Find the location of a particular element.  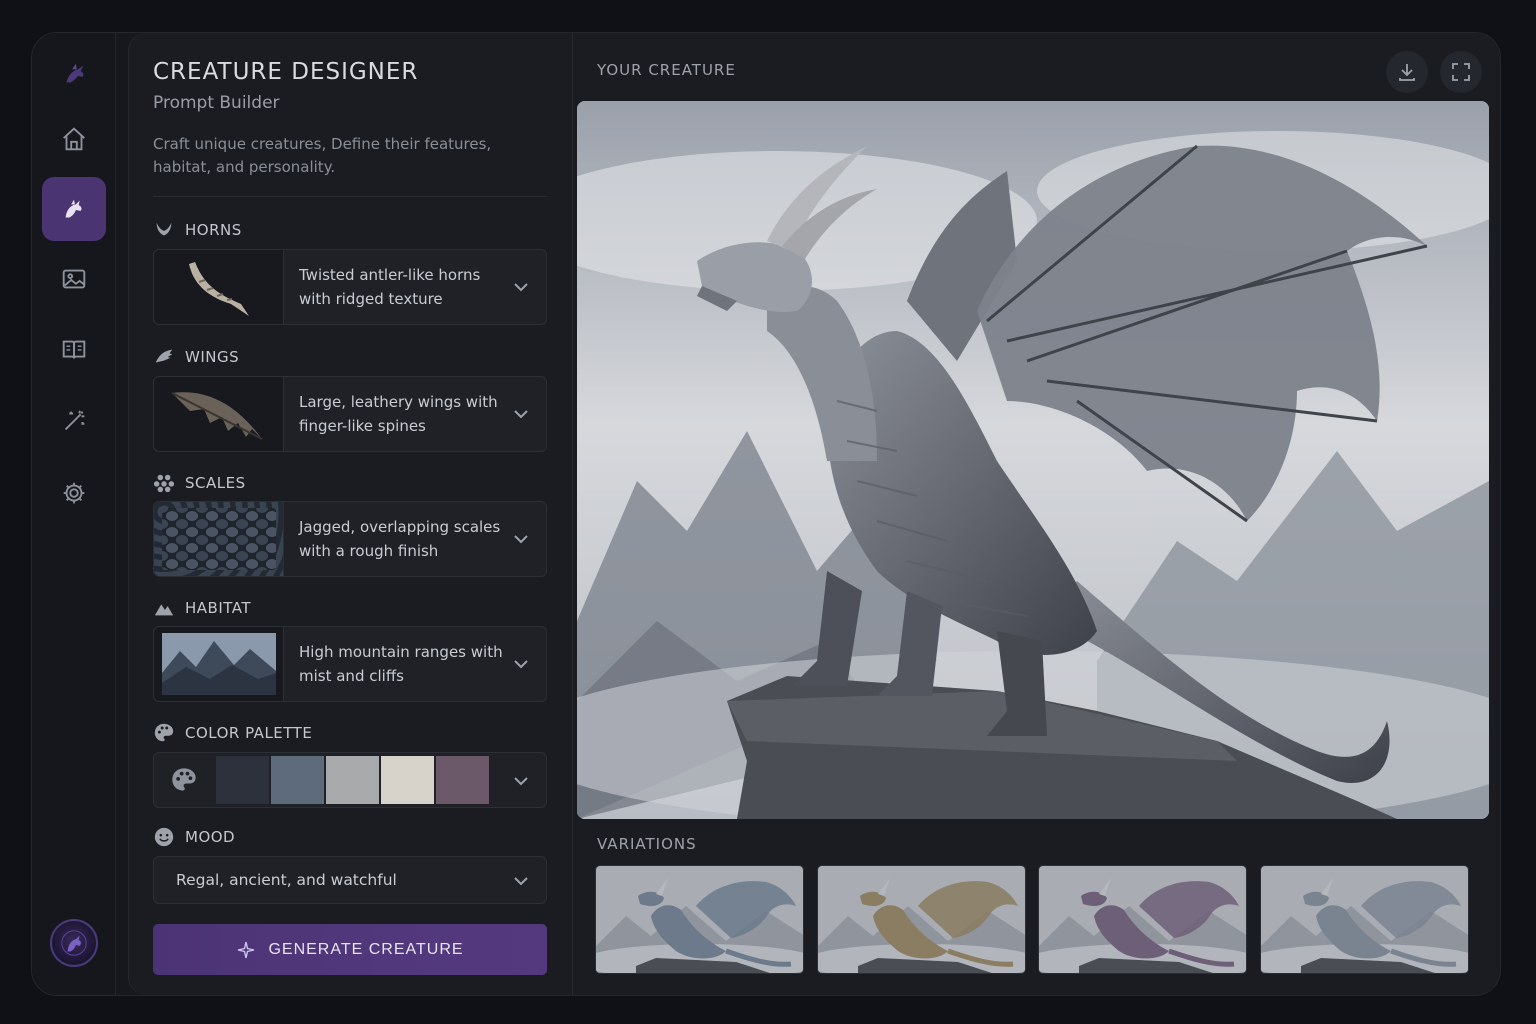

sparkle-icon is located at coordinates (246, 949).